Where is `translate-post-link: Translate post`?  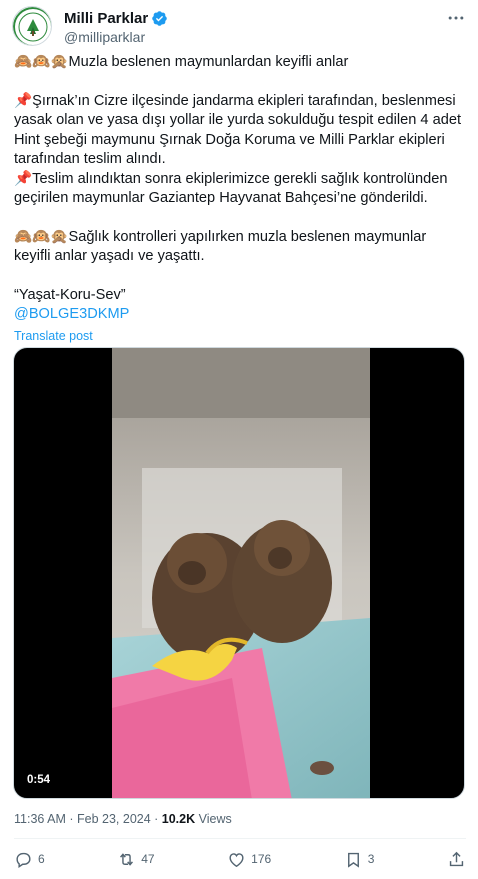
translate-post-link: Translate post is located at coordinates (240, 337).